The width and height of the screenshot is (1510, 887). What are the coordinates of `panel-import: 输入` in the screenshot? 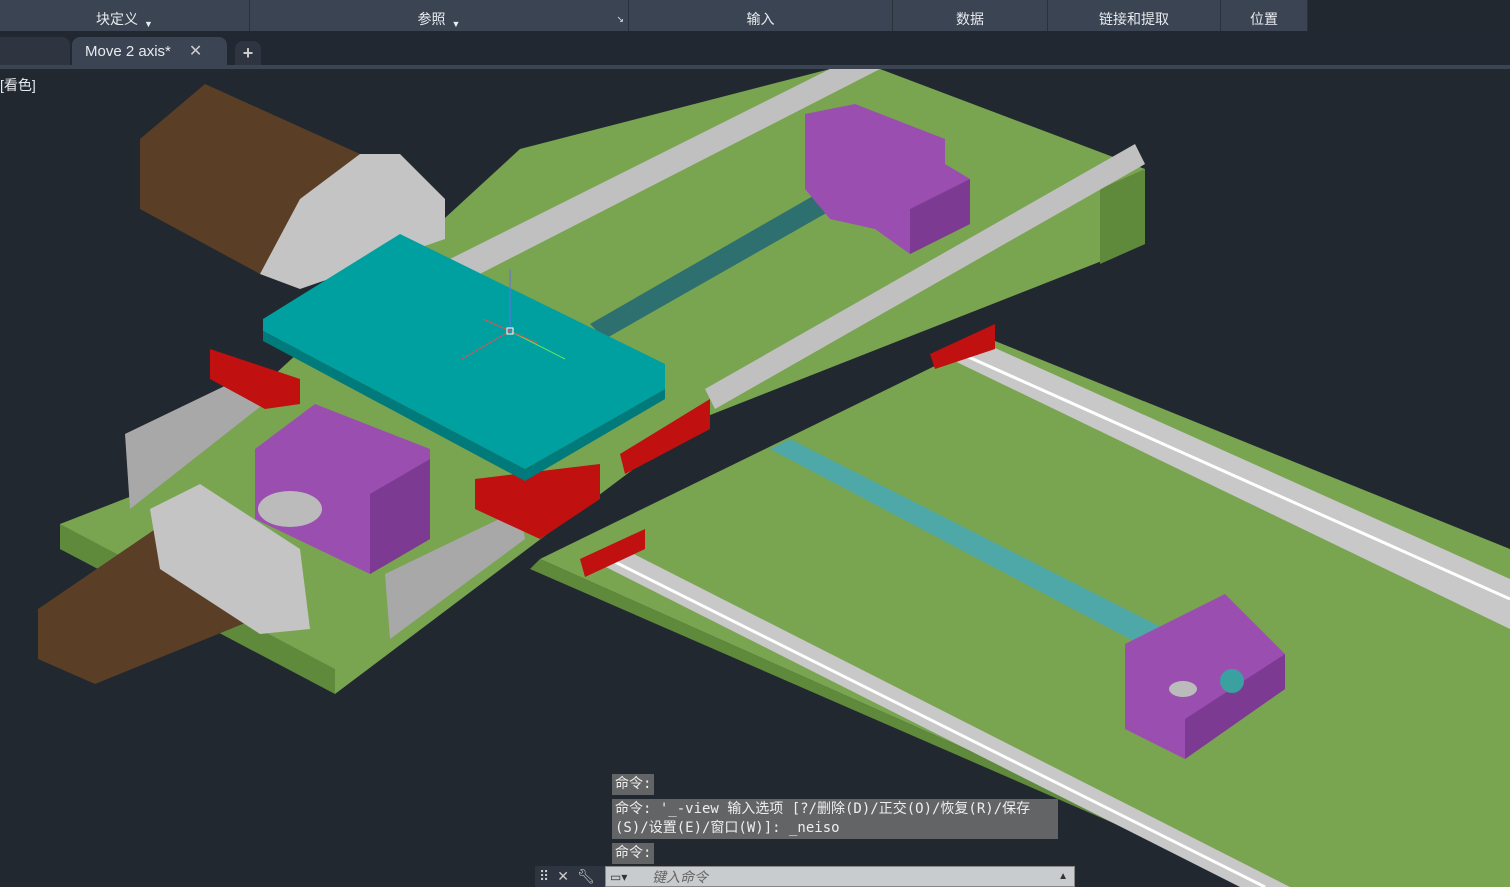 It's located at (761, 15).